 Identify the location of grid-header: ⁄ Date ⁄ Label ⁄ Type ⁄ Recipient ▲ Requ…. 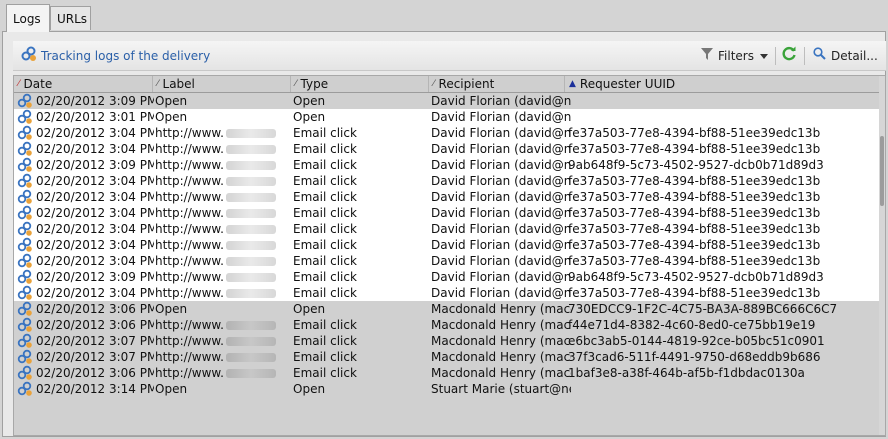
(449, 84).